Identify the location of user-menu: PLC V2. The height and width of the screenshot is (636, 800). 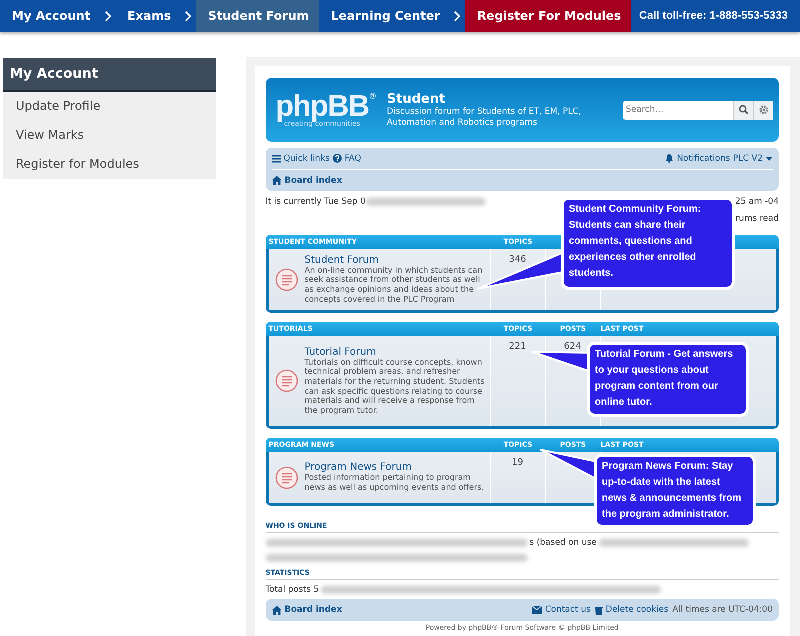
(753, 159).